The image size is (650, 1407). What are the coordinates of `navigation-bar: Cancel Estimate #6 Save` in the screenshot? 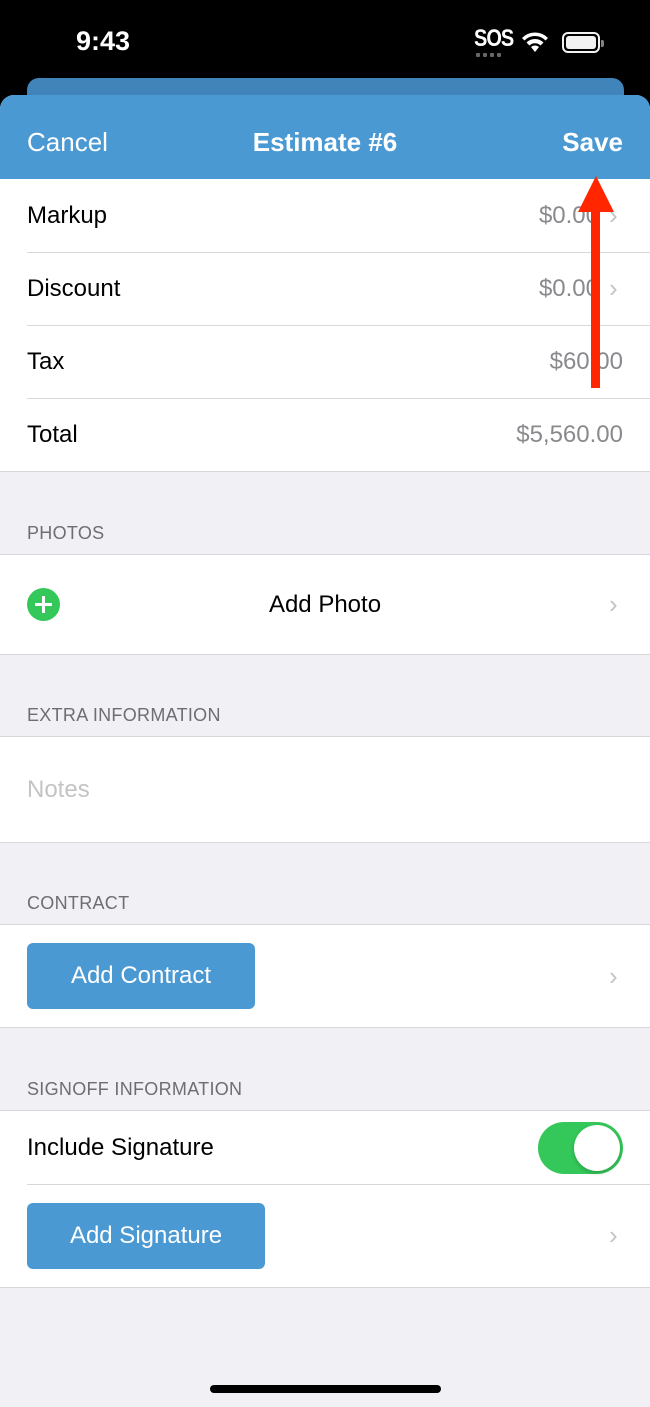 It's located at (325, 142).